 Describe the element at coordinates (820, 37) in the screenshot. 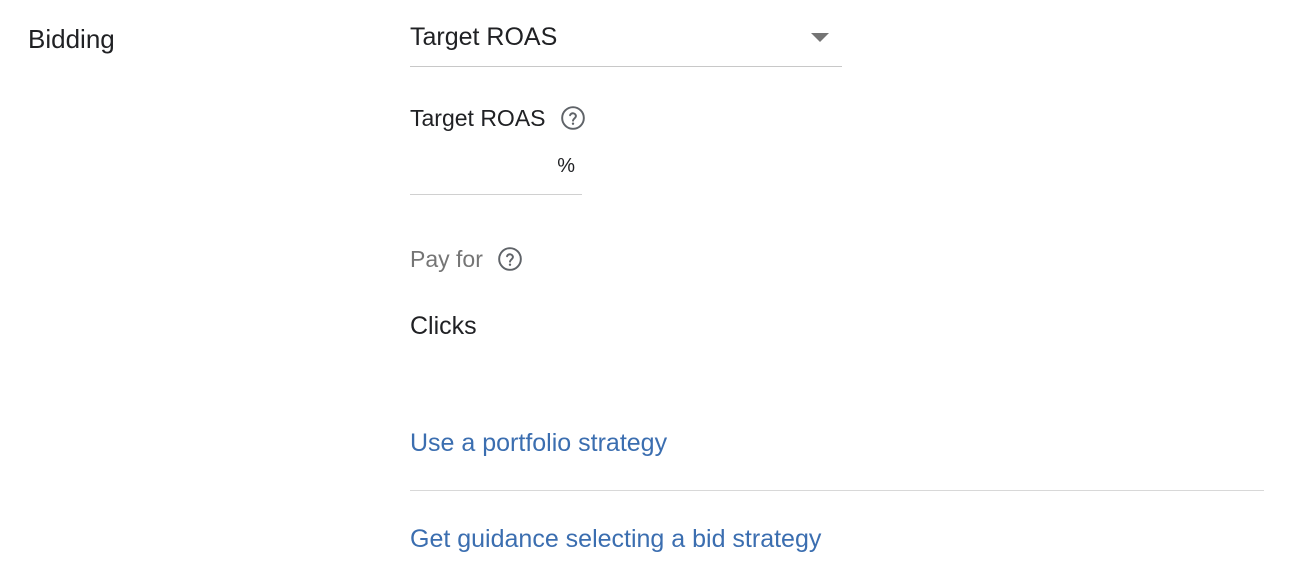

I see `arrow-drop-down-icon` at that location.